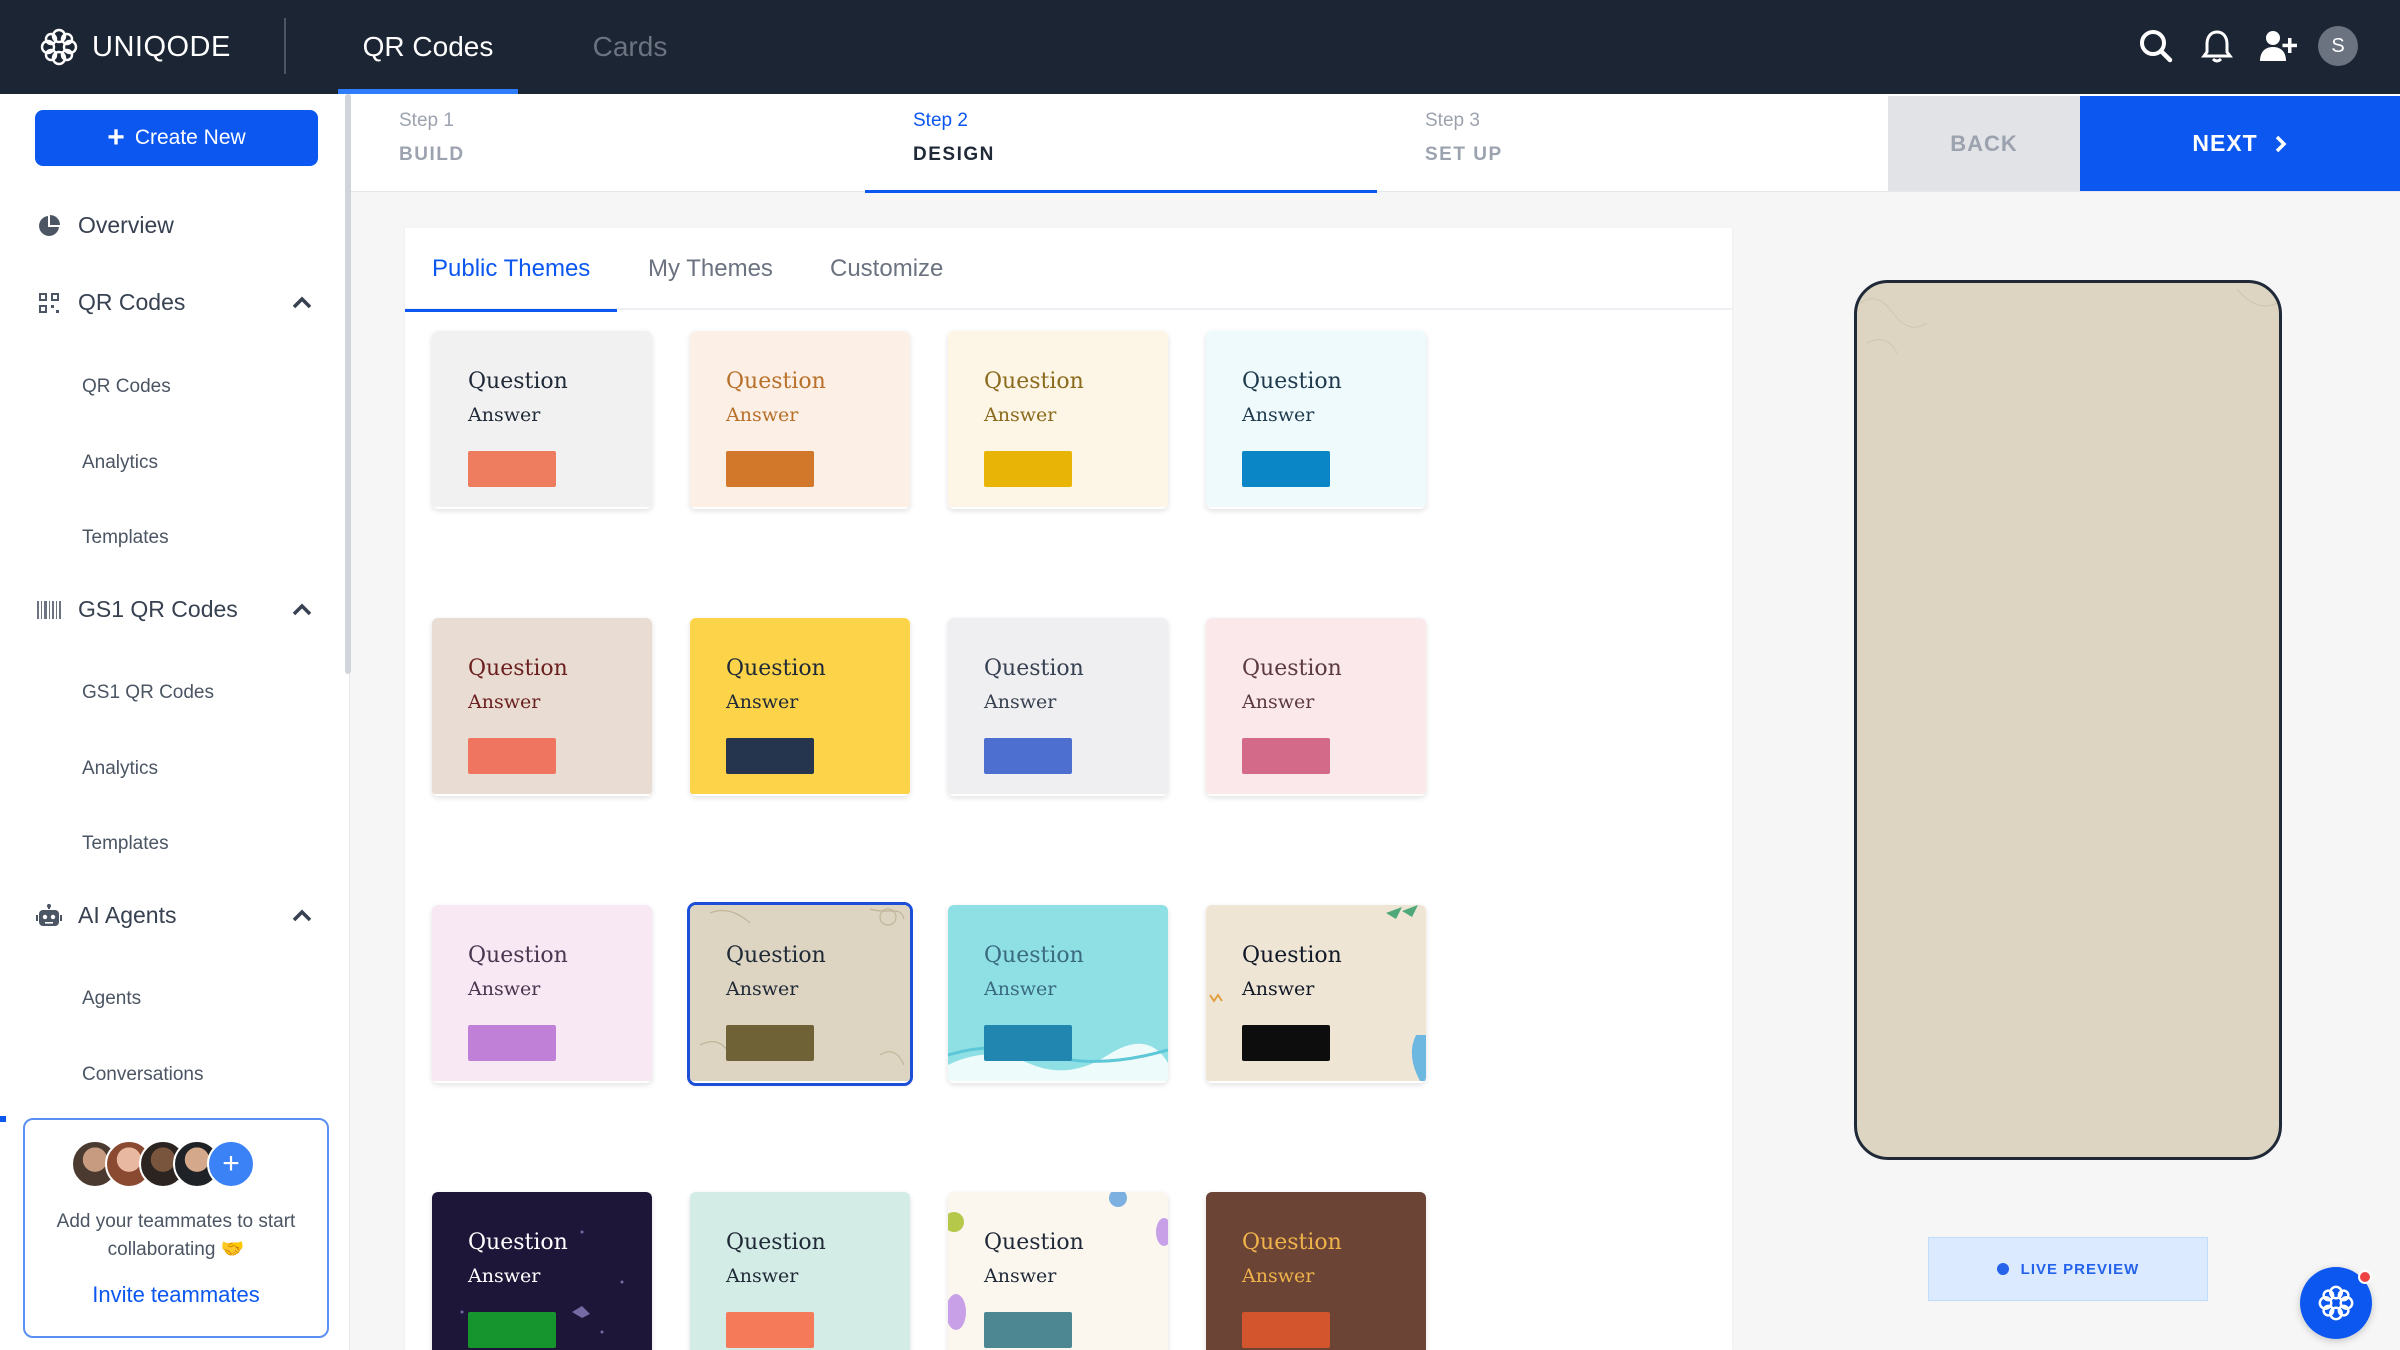 This screenshot has width=2400, height=1350. I want to click on theme-card: QuestionAnswerCherry blossoms, so click(1316, 707).